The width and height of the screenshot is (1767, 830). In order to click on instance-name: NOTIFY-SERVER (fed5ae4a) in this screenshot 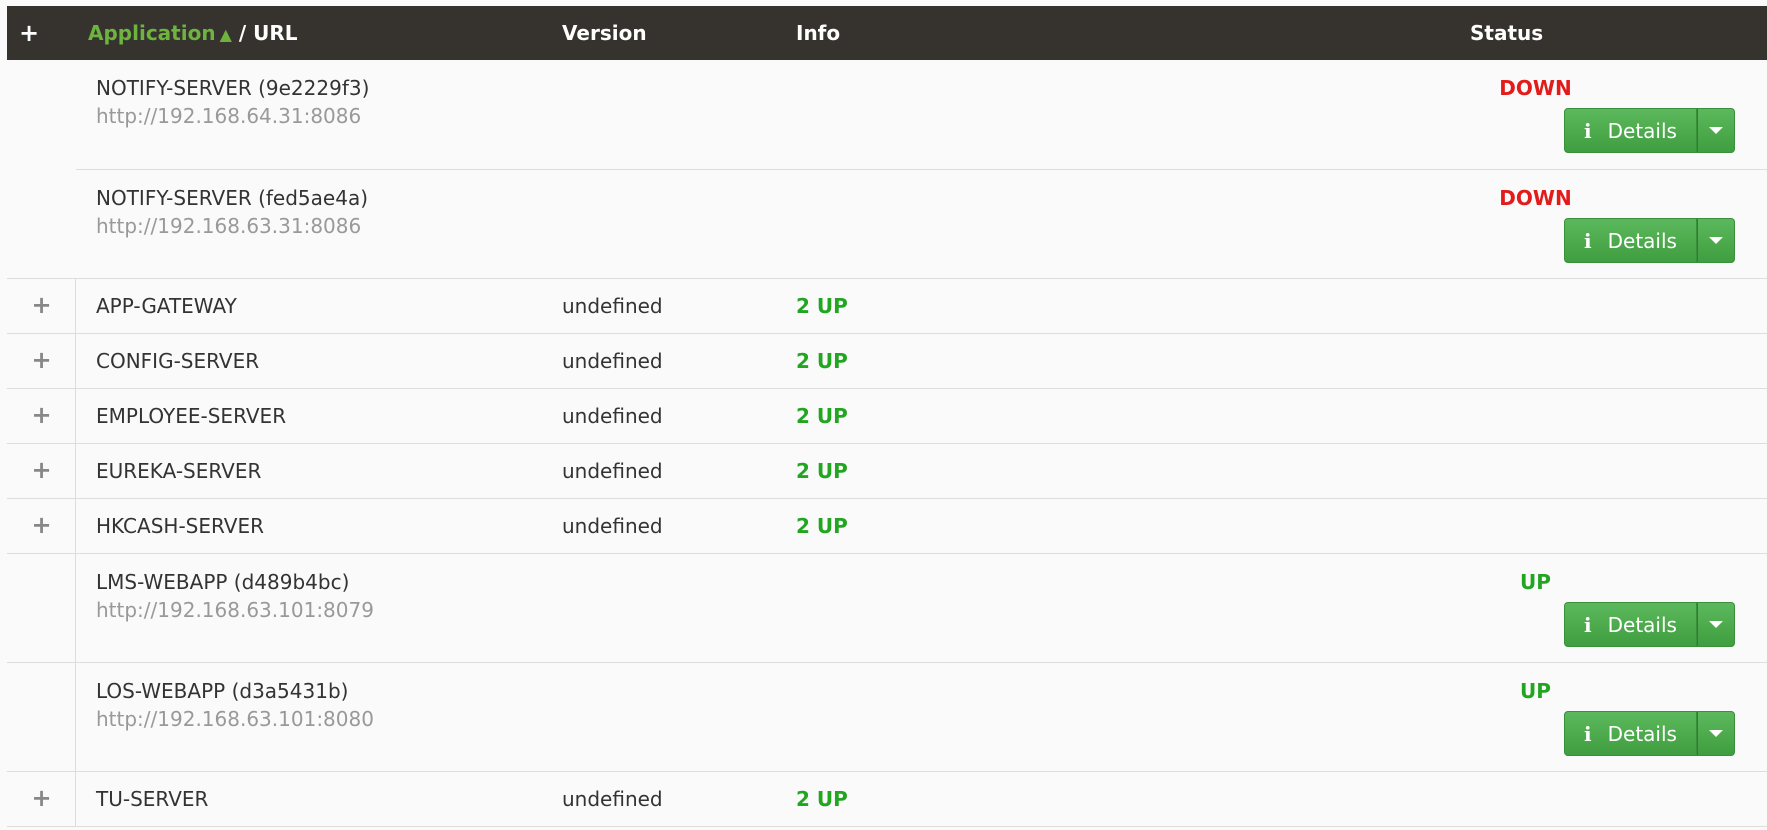, I will do `click(232, 198)`.